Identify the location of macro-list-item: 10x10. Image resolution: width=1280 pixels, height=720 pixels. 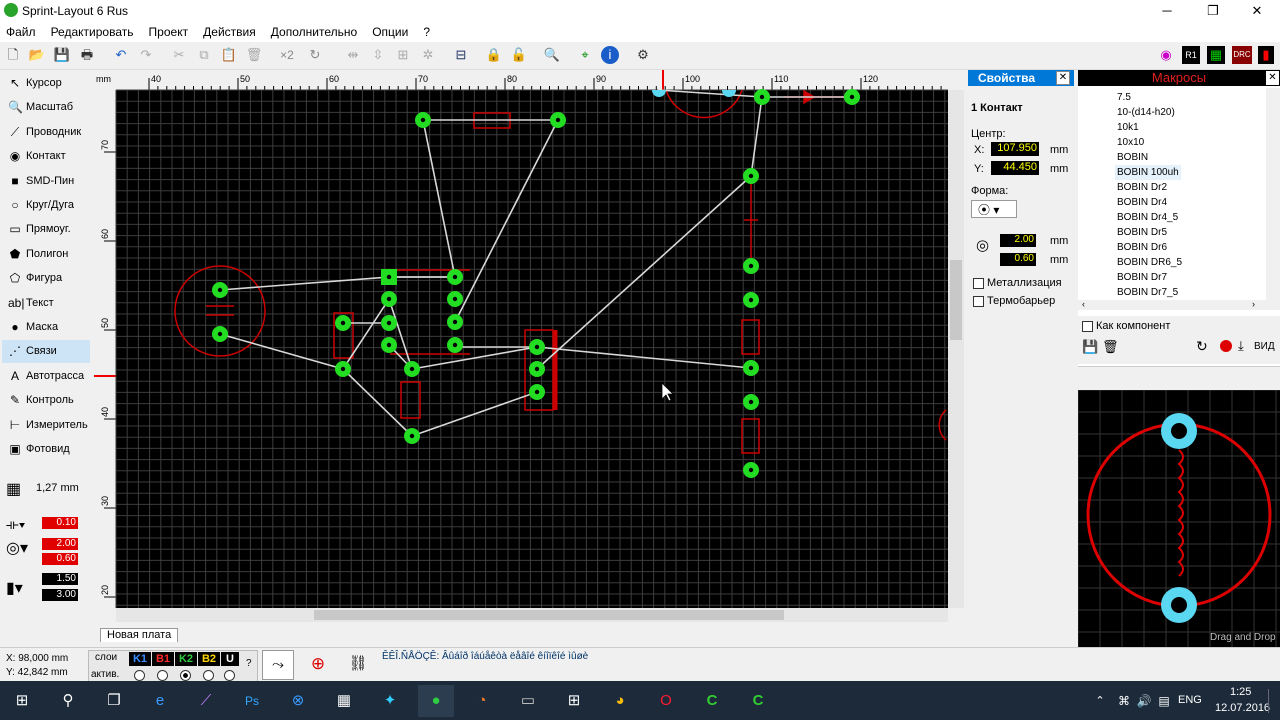
(1130, 142).